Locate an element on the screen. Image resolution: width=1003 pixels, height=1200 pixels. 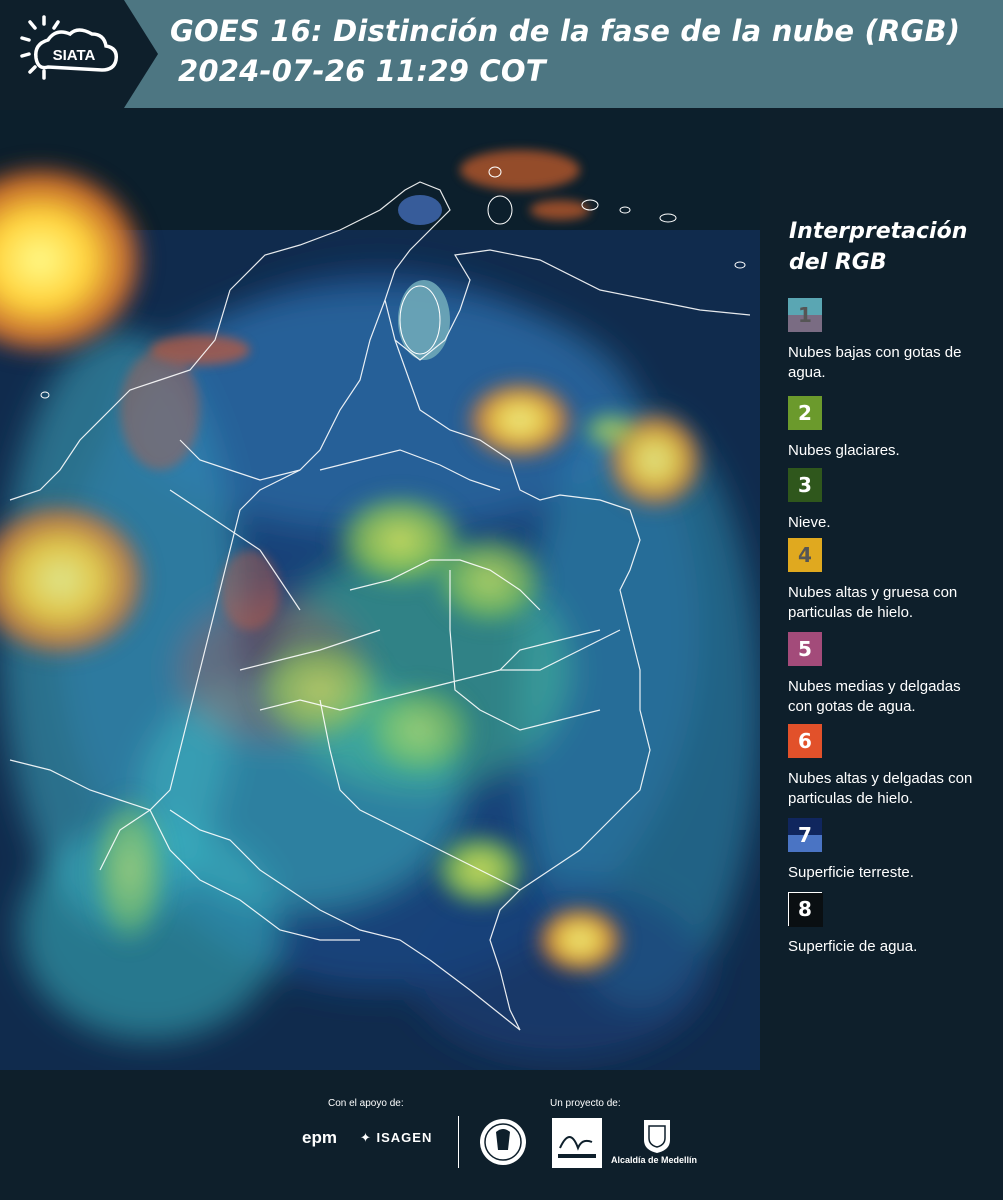
legend-number: 2 is located at coordinates (805, 413).